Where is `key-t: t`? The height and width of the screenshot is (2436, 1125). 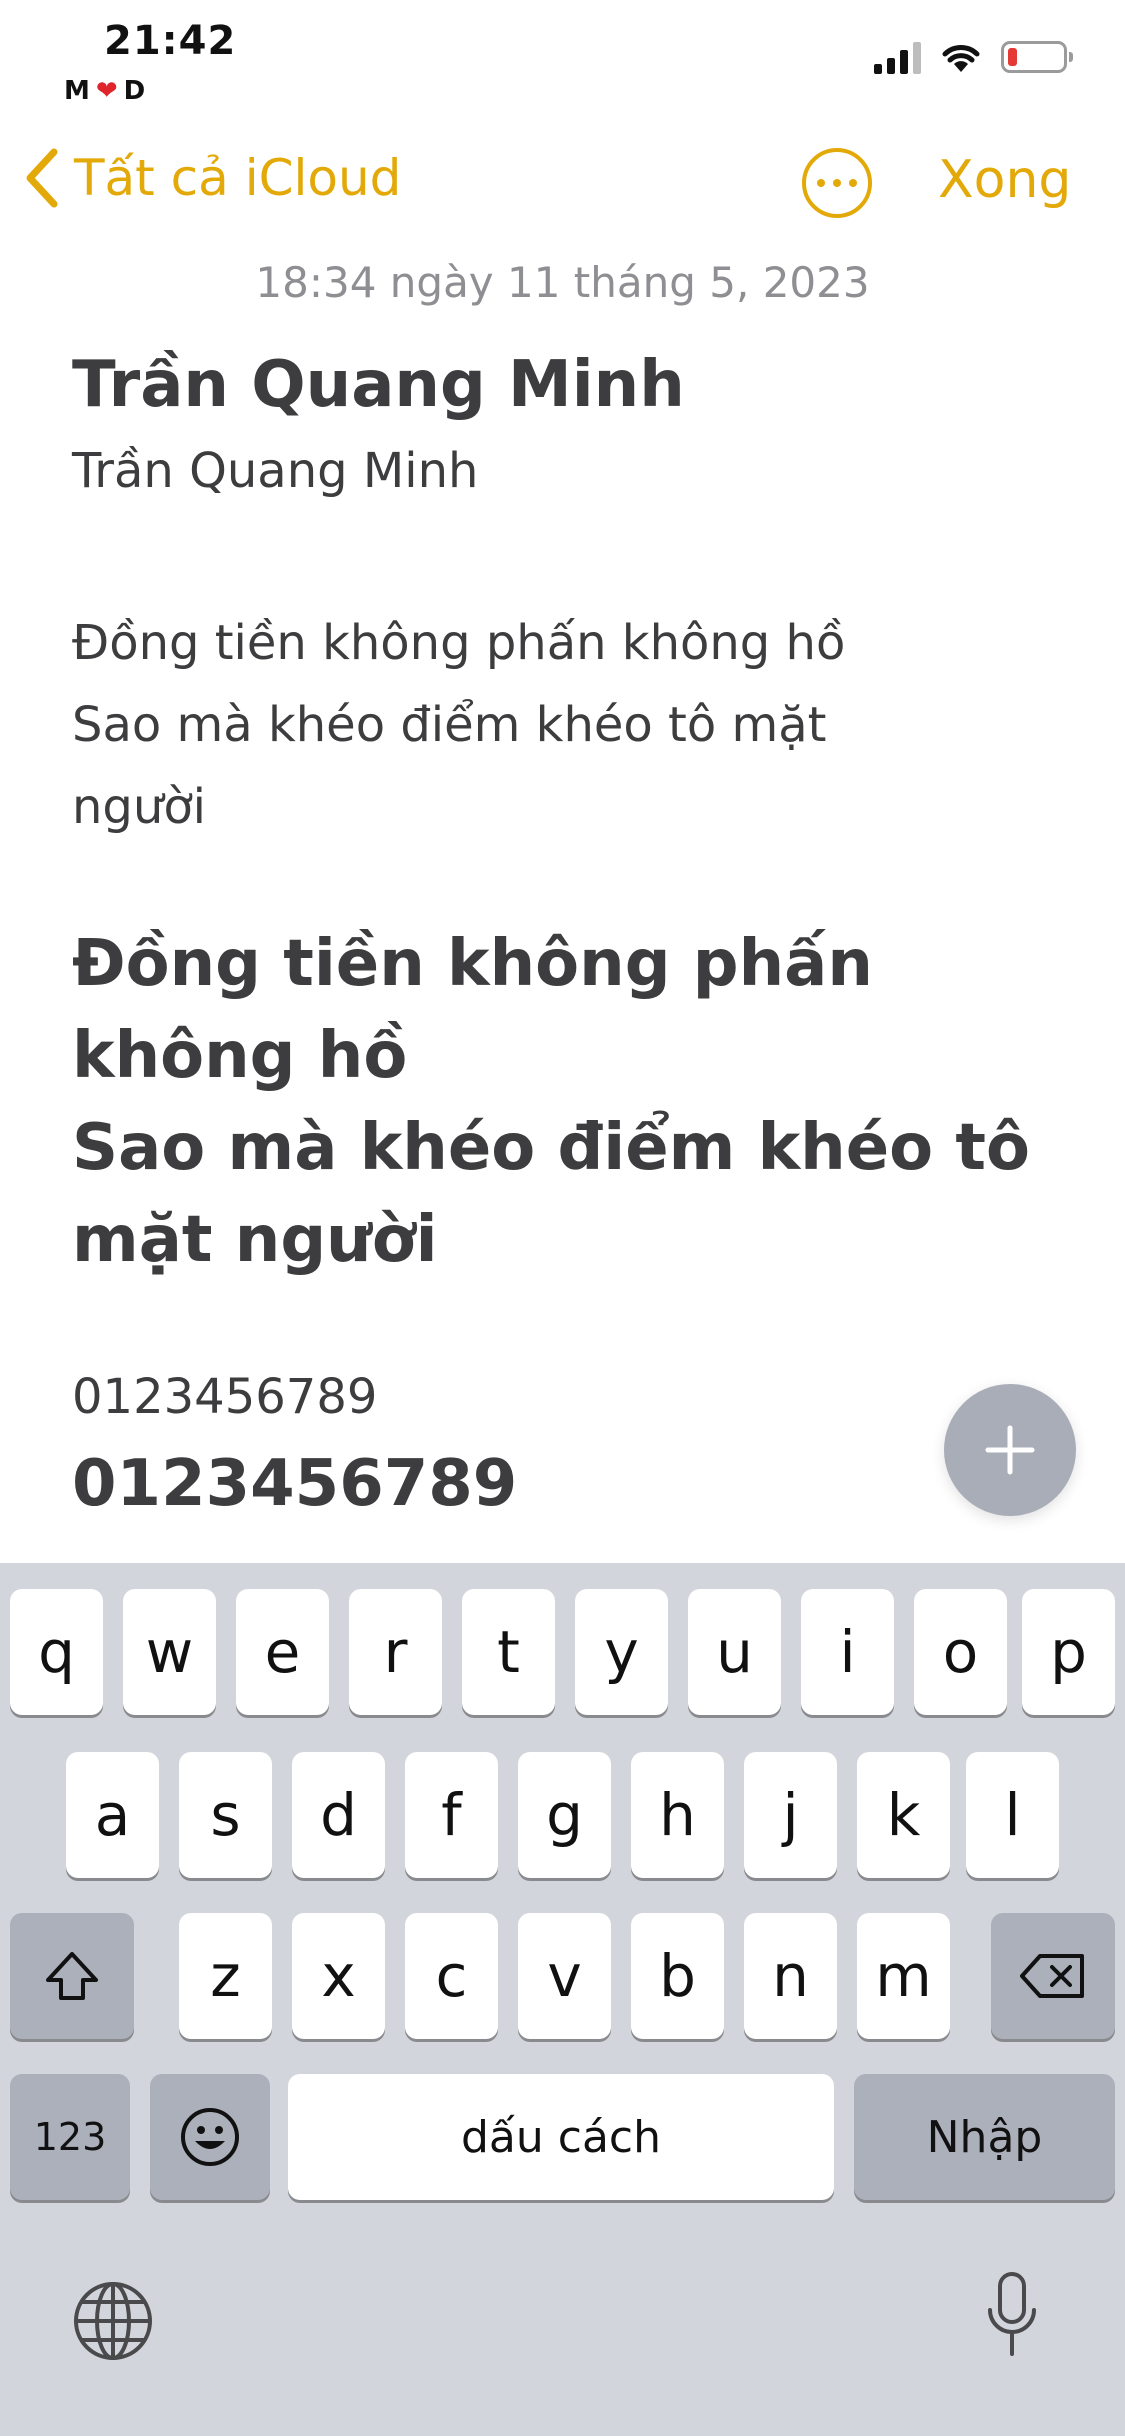 key-t: t is located at coordinates (508, 1652).